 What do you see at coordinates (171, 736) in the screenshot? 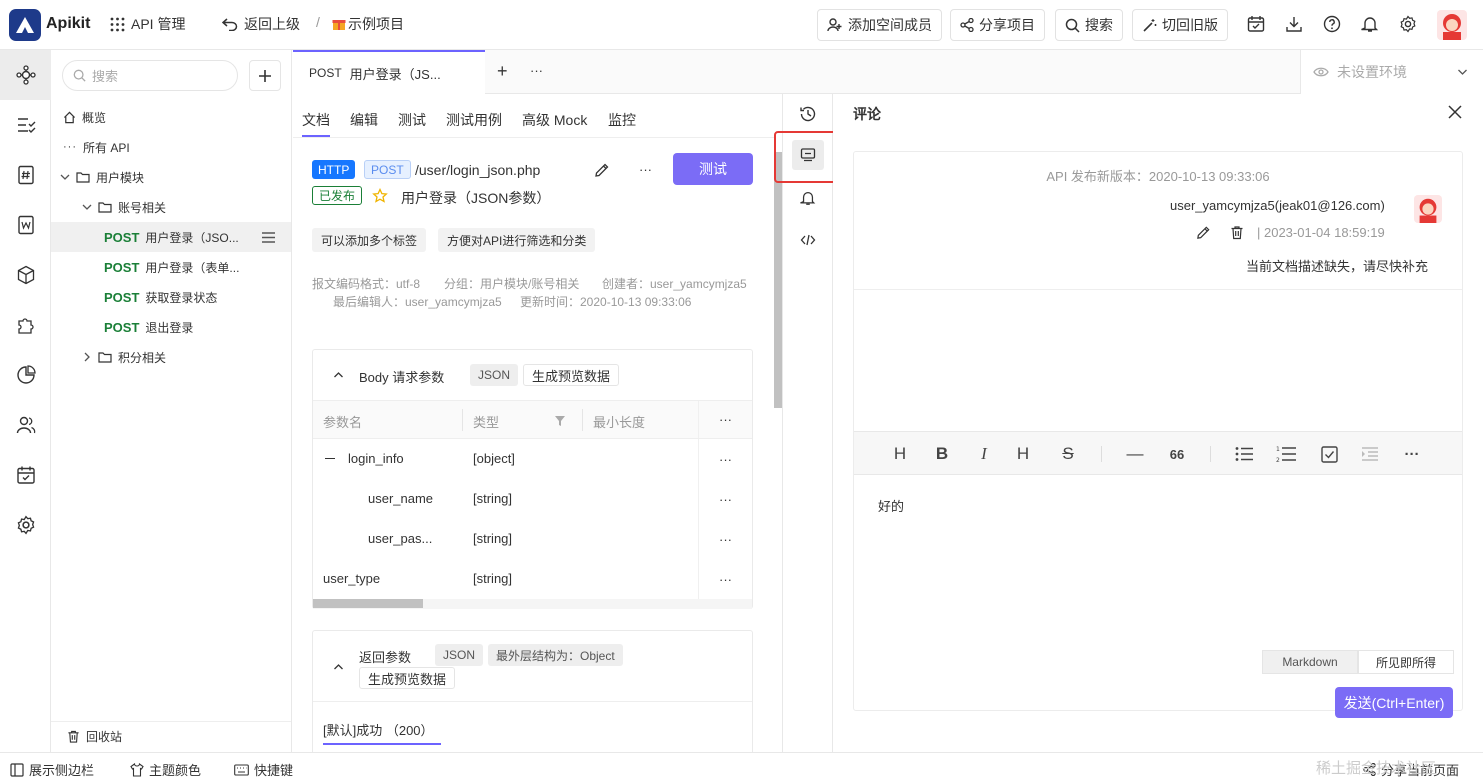
I see `recycle-bin: 回收站` at bounding box center [171, 736].